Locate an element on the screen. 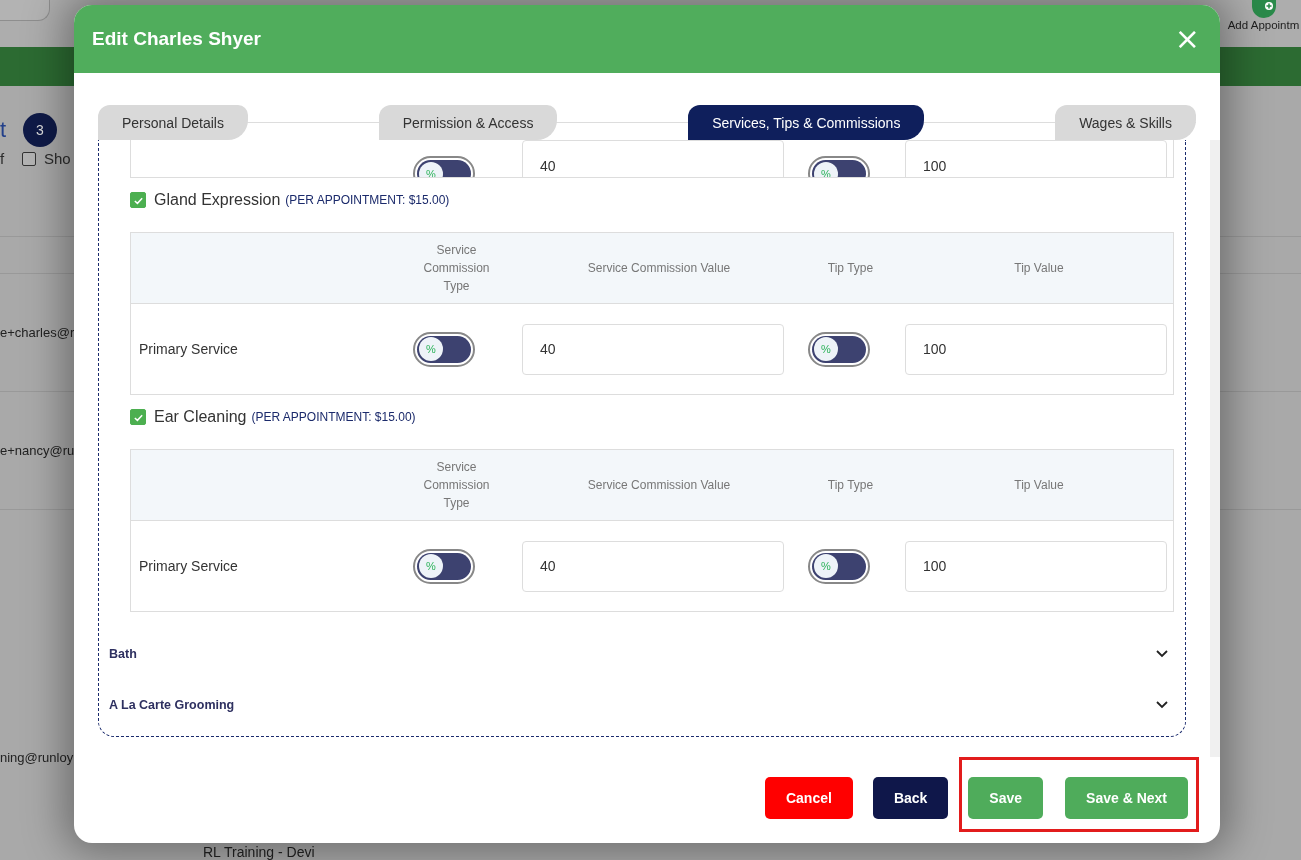 The width and height of the screenshot is (1301, 860). modal-title: Edit Charles Shyer is located at coordinates (176, 39).